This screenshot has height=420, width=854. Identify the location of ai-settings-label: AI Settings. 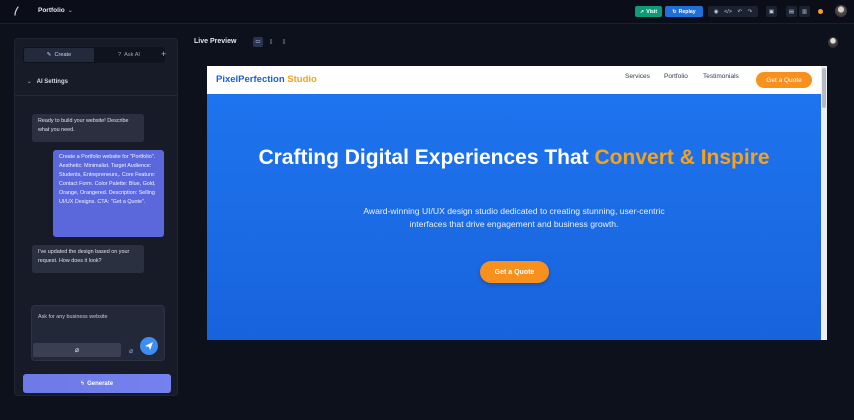
(52, 82).